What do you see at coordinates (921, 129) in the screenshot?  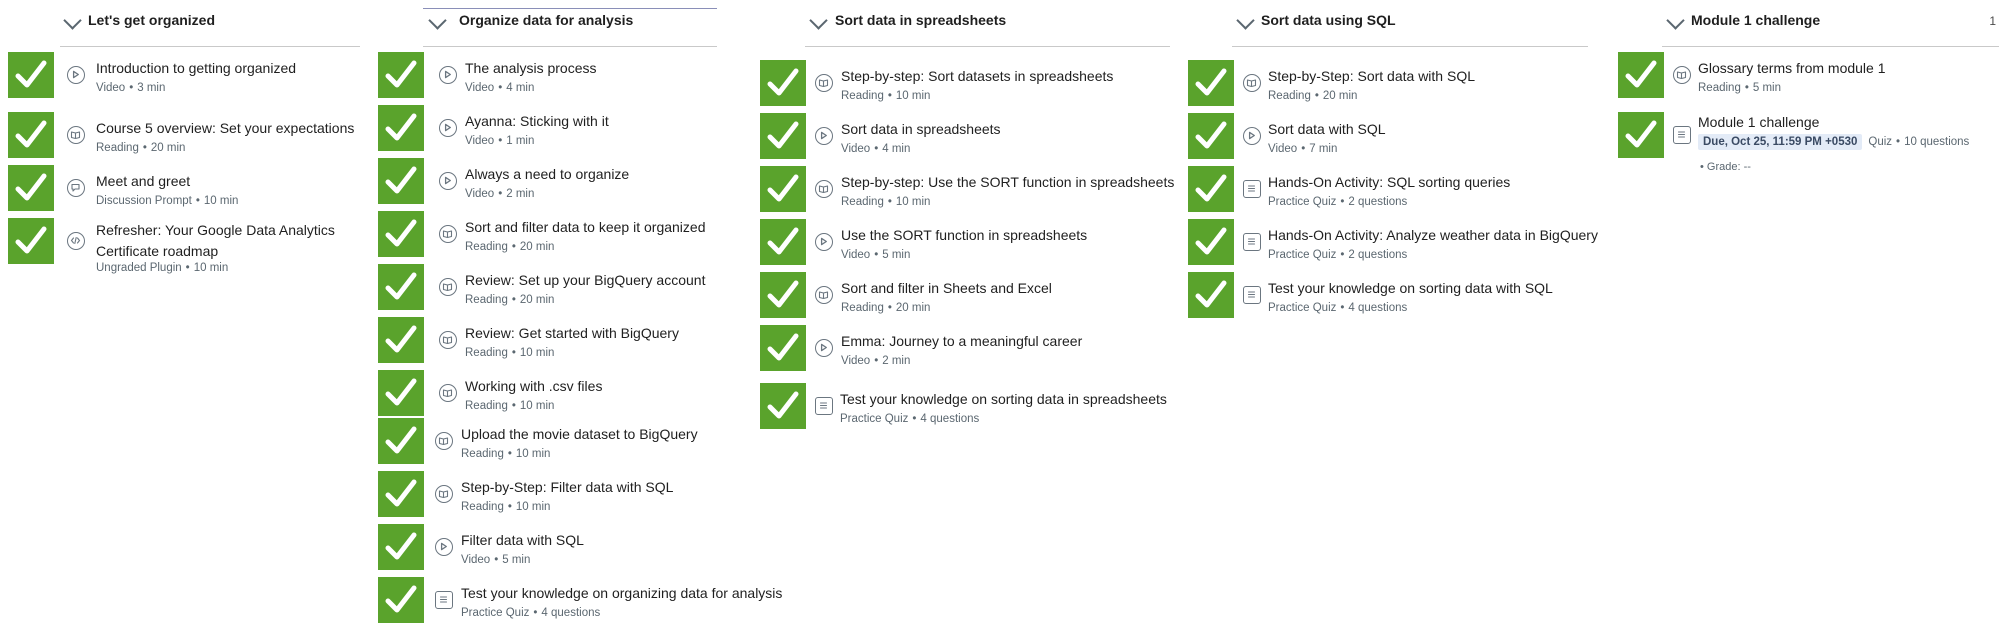 I see `item-title: Sort data in spreadsheets` at bounding box center [921, 129].